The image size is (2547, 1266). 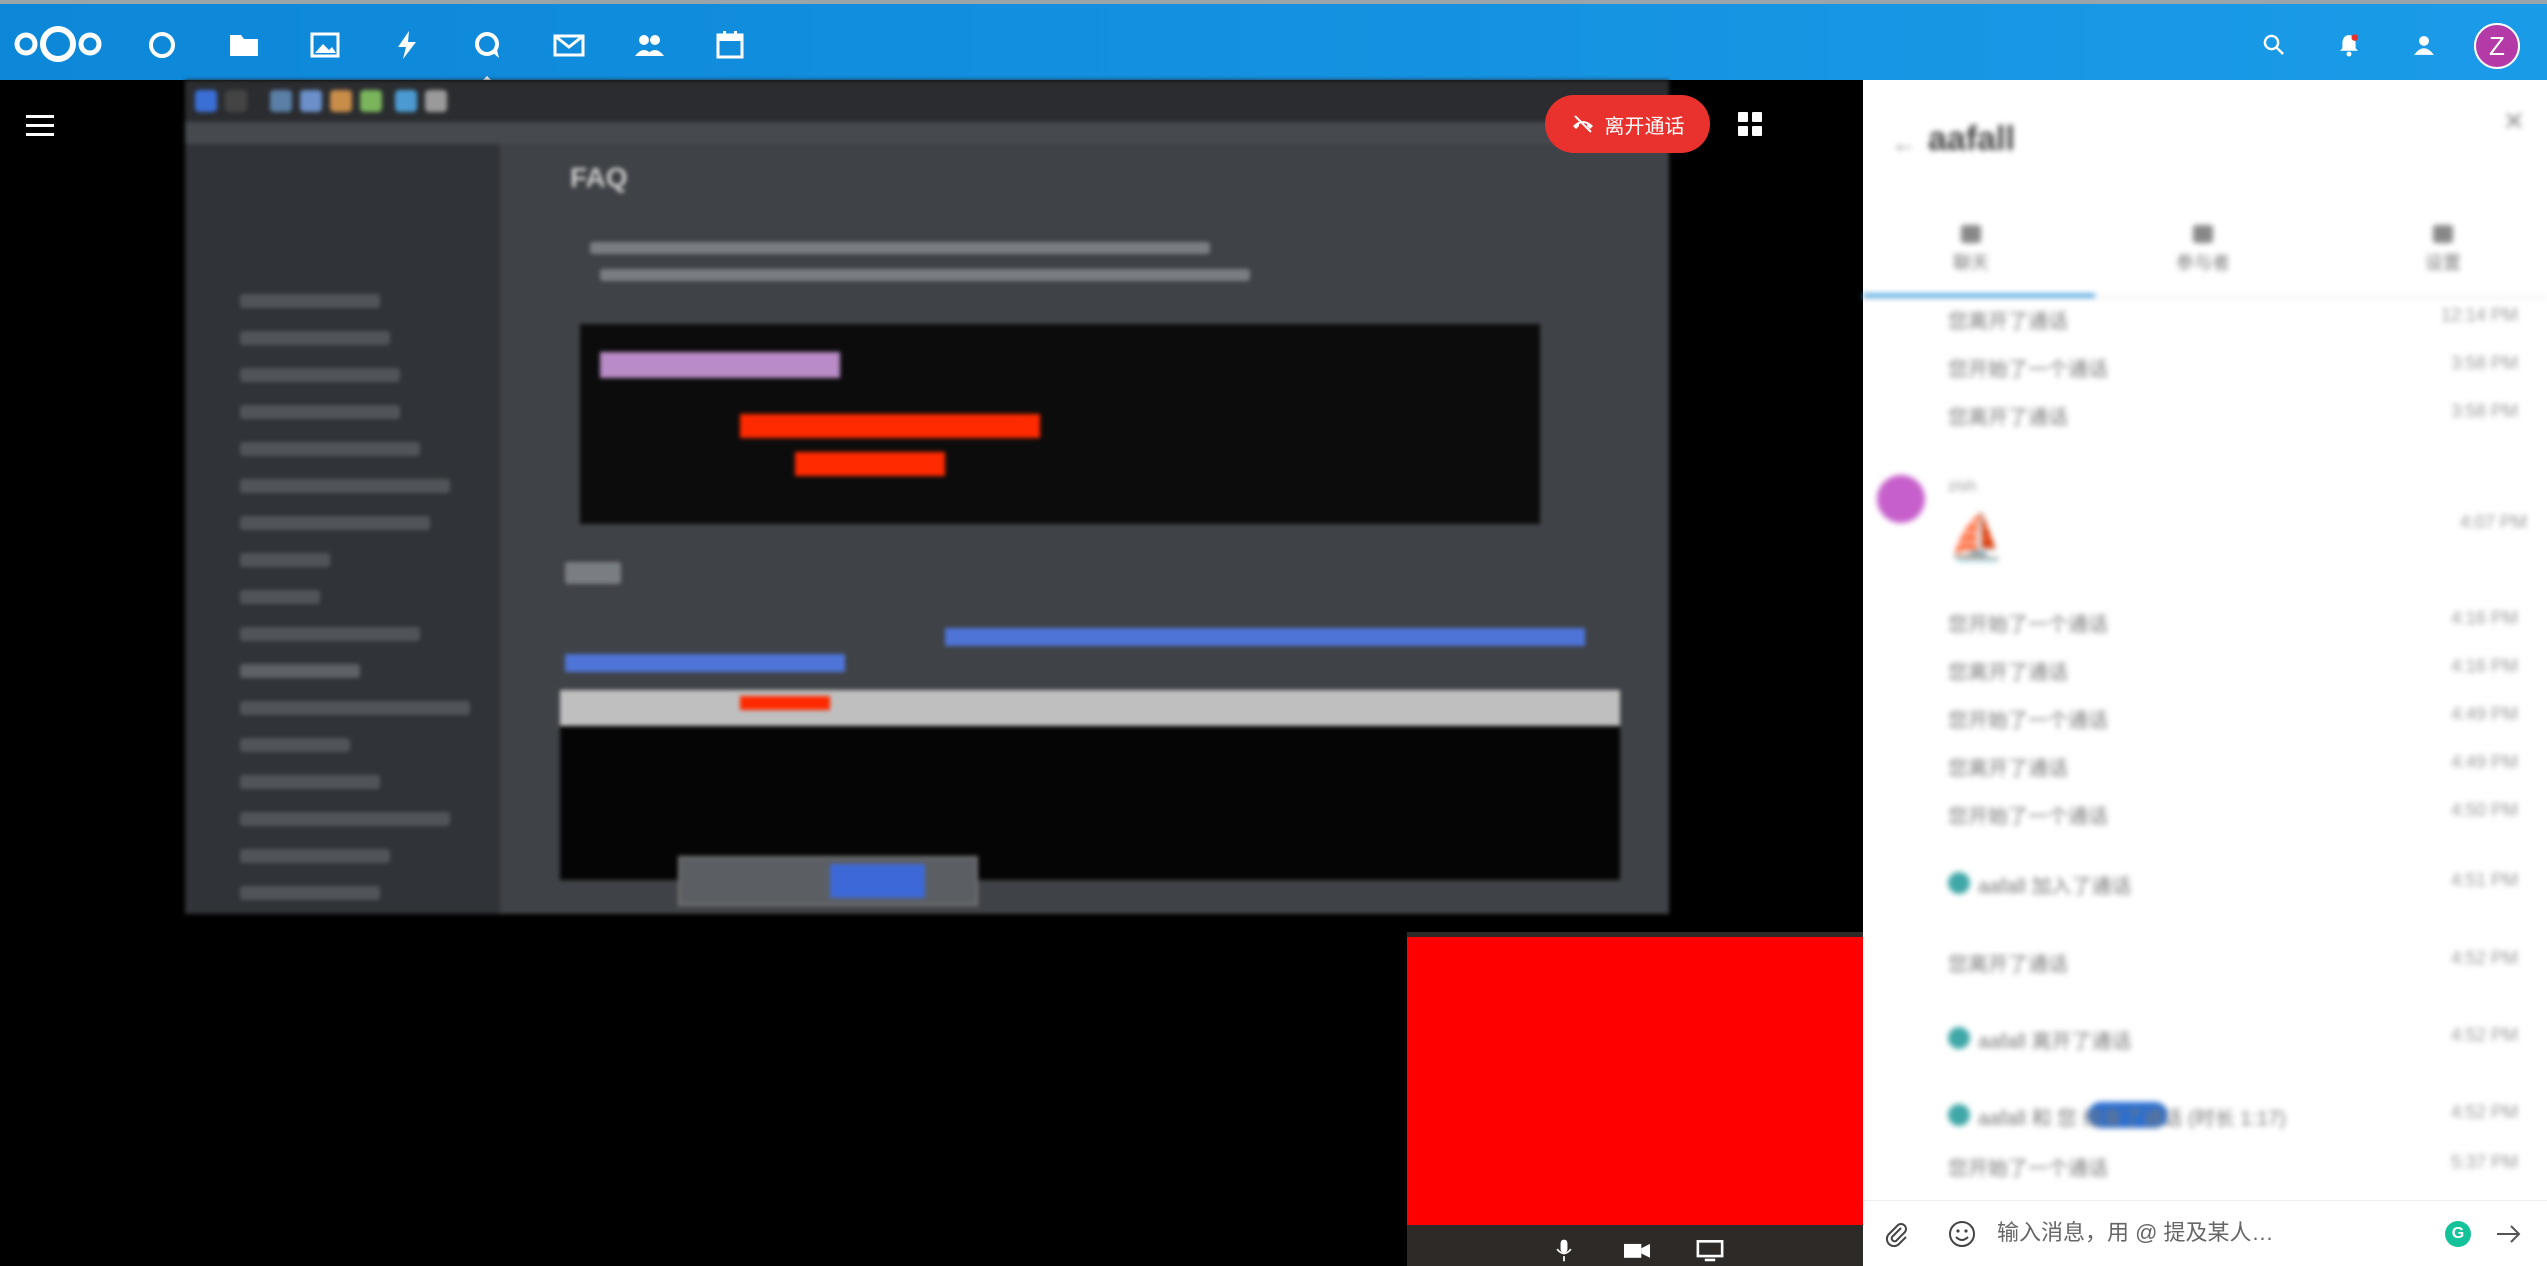 What do you see at coordinates (342, 529) in the screenshot?
I see `shared-file-sidebar` at bounding box center [342, 529].